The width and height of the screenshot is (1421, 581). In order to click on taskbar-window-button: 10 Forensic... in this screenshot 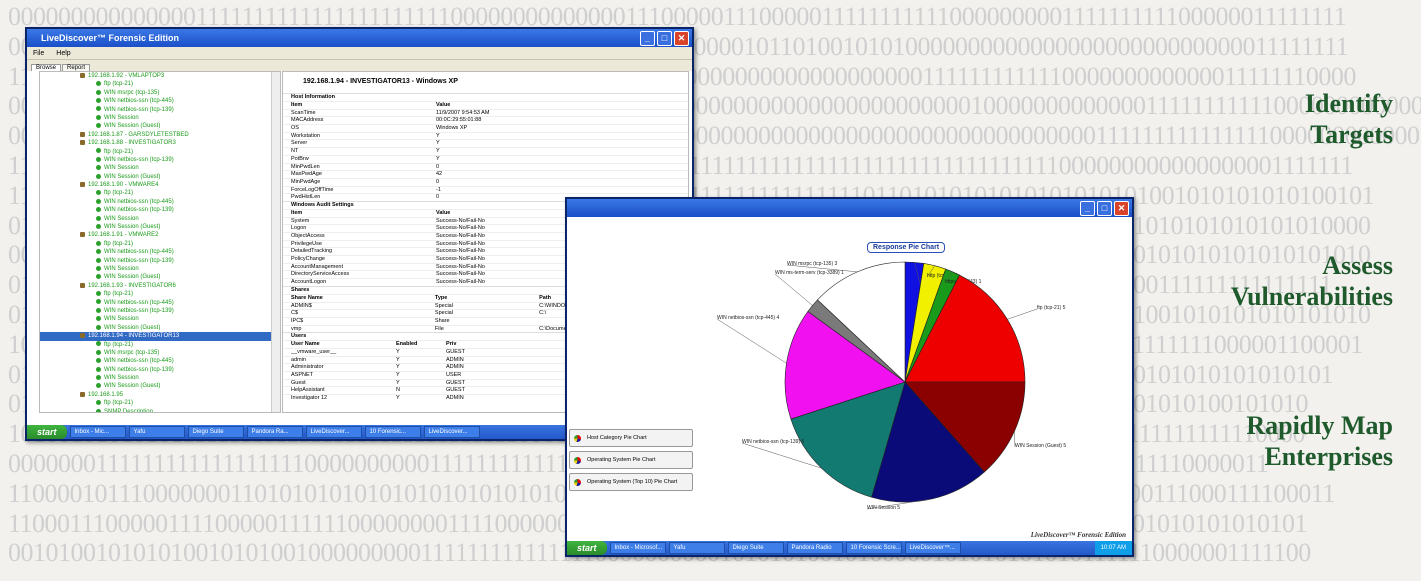, I will do `click(392, 432)`.